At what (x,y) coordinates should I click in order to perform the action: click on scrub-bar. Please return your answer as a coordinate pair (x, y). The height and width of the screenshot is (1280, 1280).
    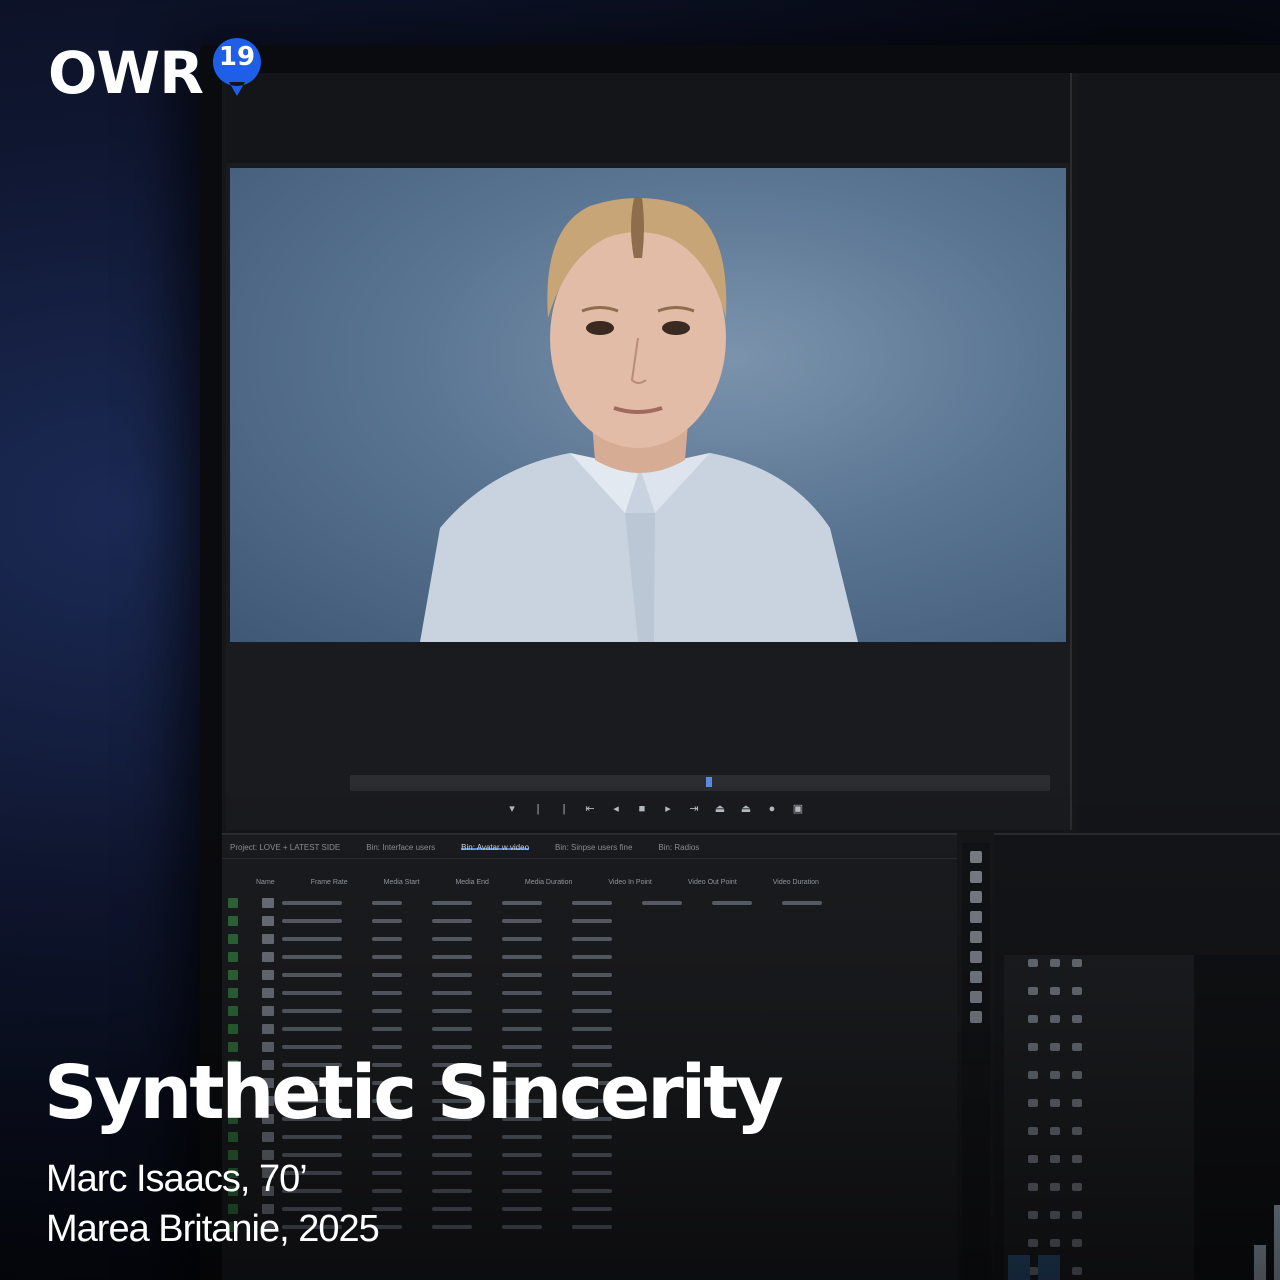
    Looking at the image, I should click on (700, 783).